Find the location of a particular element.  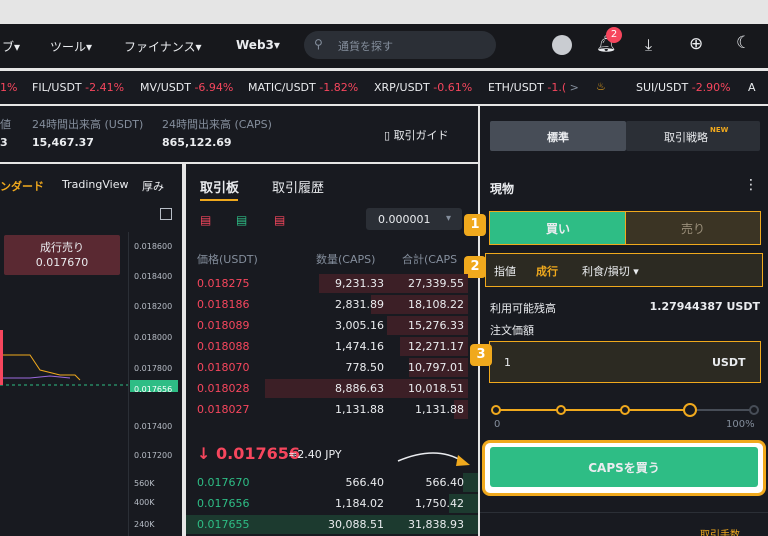

ask-qty: 2,831.89 is located at coordinates (359, 304).